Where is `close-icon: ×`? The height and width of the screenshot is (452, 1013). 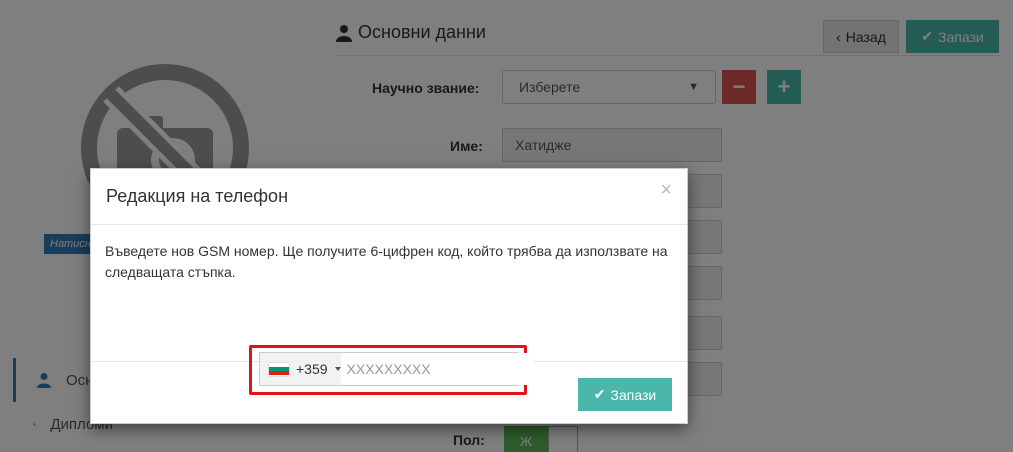
close-icon: × is located at coordinates (666, 190).